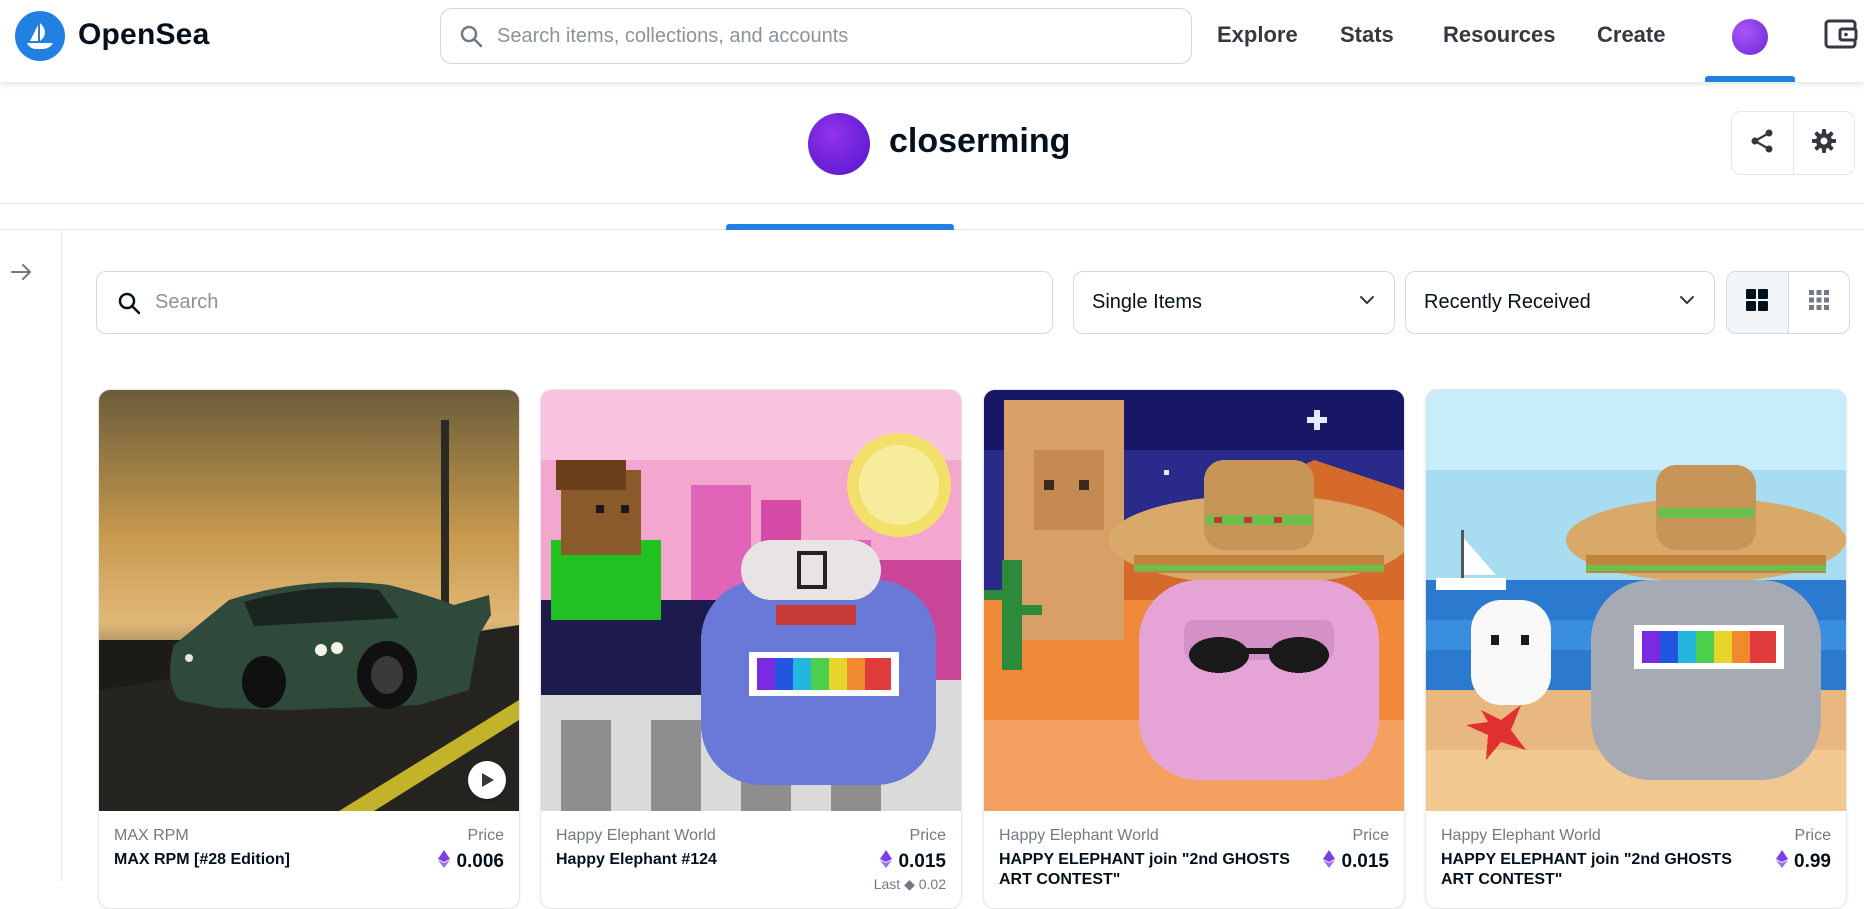 The height and width of the screenshot is (909, 1864). Describe the element at coordinates (585, 302) in the screenshot. I see `items-search-input` at that location.